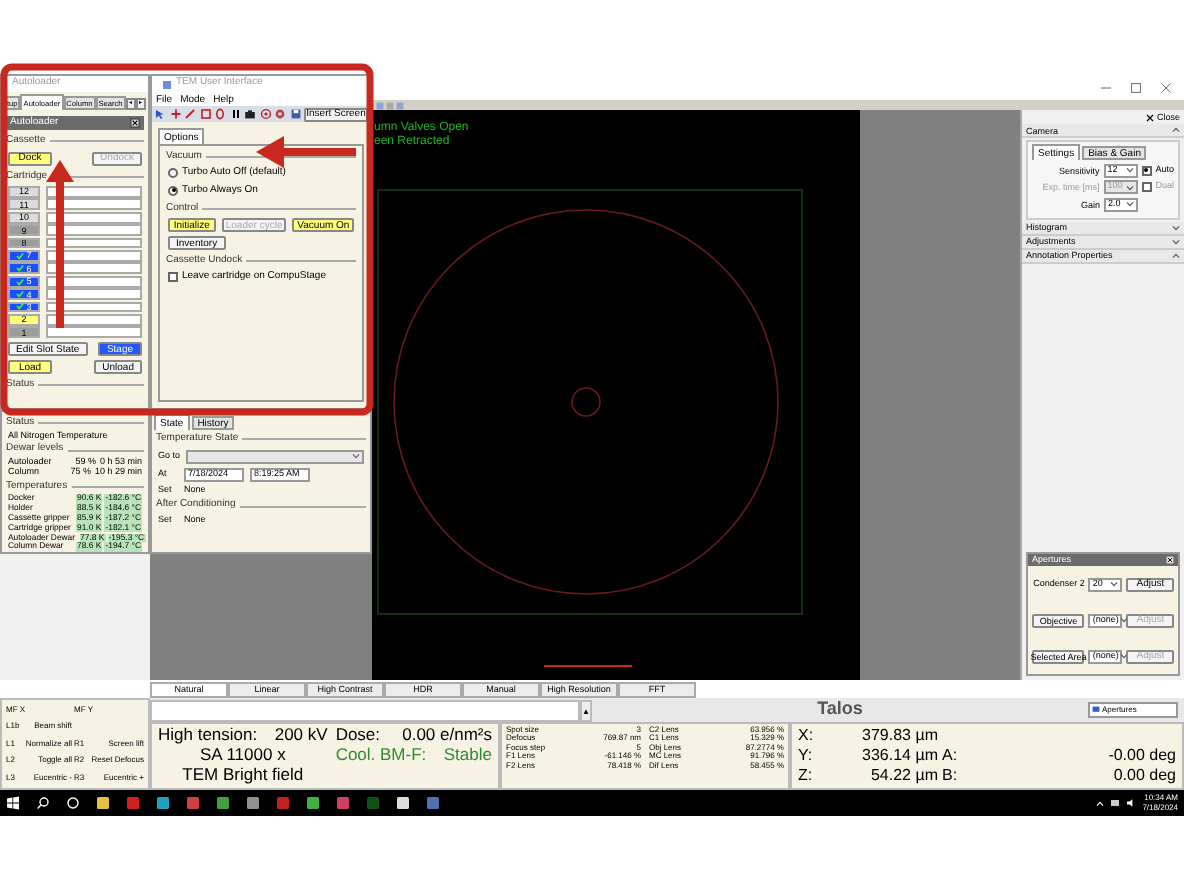 The image size is (1184, 888). I want to click on annotation-arrow, so click(306, 152).